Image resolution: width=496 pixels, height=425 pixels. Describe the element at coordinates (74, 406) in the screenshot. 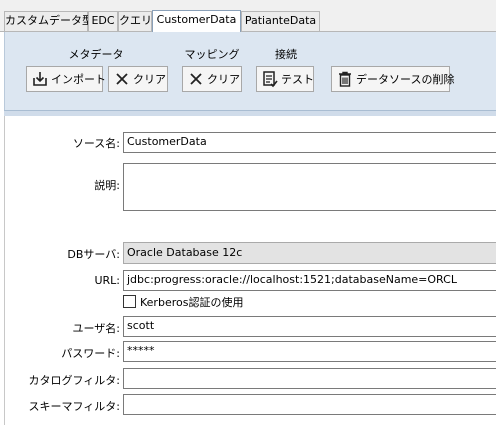

I see `schema-filter-label: スキーマフィルタ:` at that location.